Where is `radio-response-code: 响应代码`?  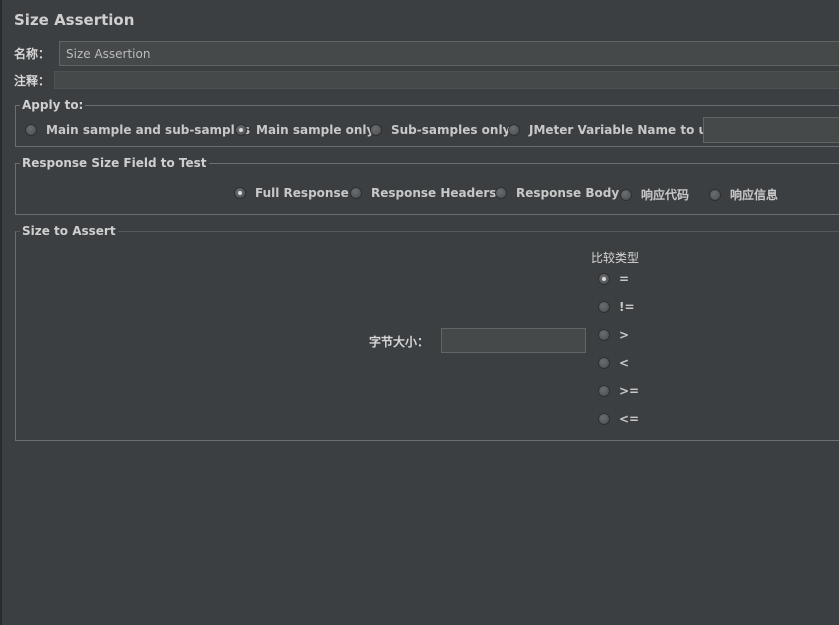 radio-response-code: 响应代码 is located at coordinates (654, 194).